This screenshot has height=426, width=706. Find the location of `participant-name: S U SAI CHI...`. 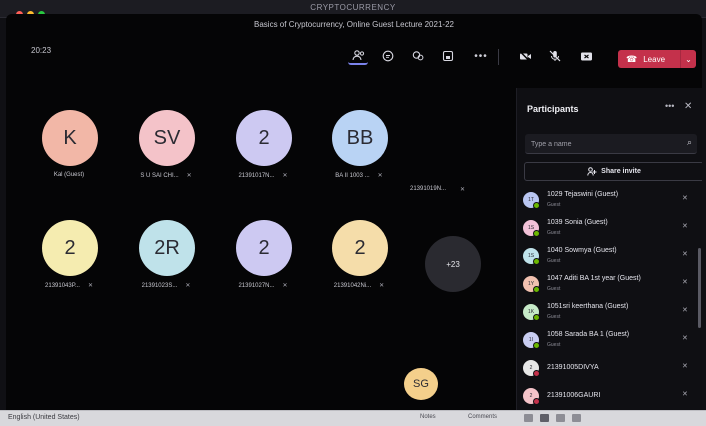

participant-name: S U SAI CHI... is located at coordinates (159, 175).